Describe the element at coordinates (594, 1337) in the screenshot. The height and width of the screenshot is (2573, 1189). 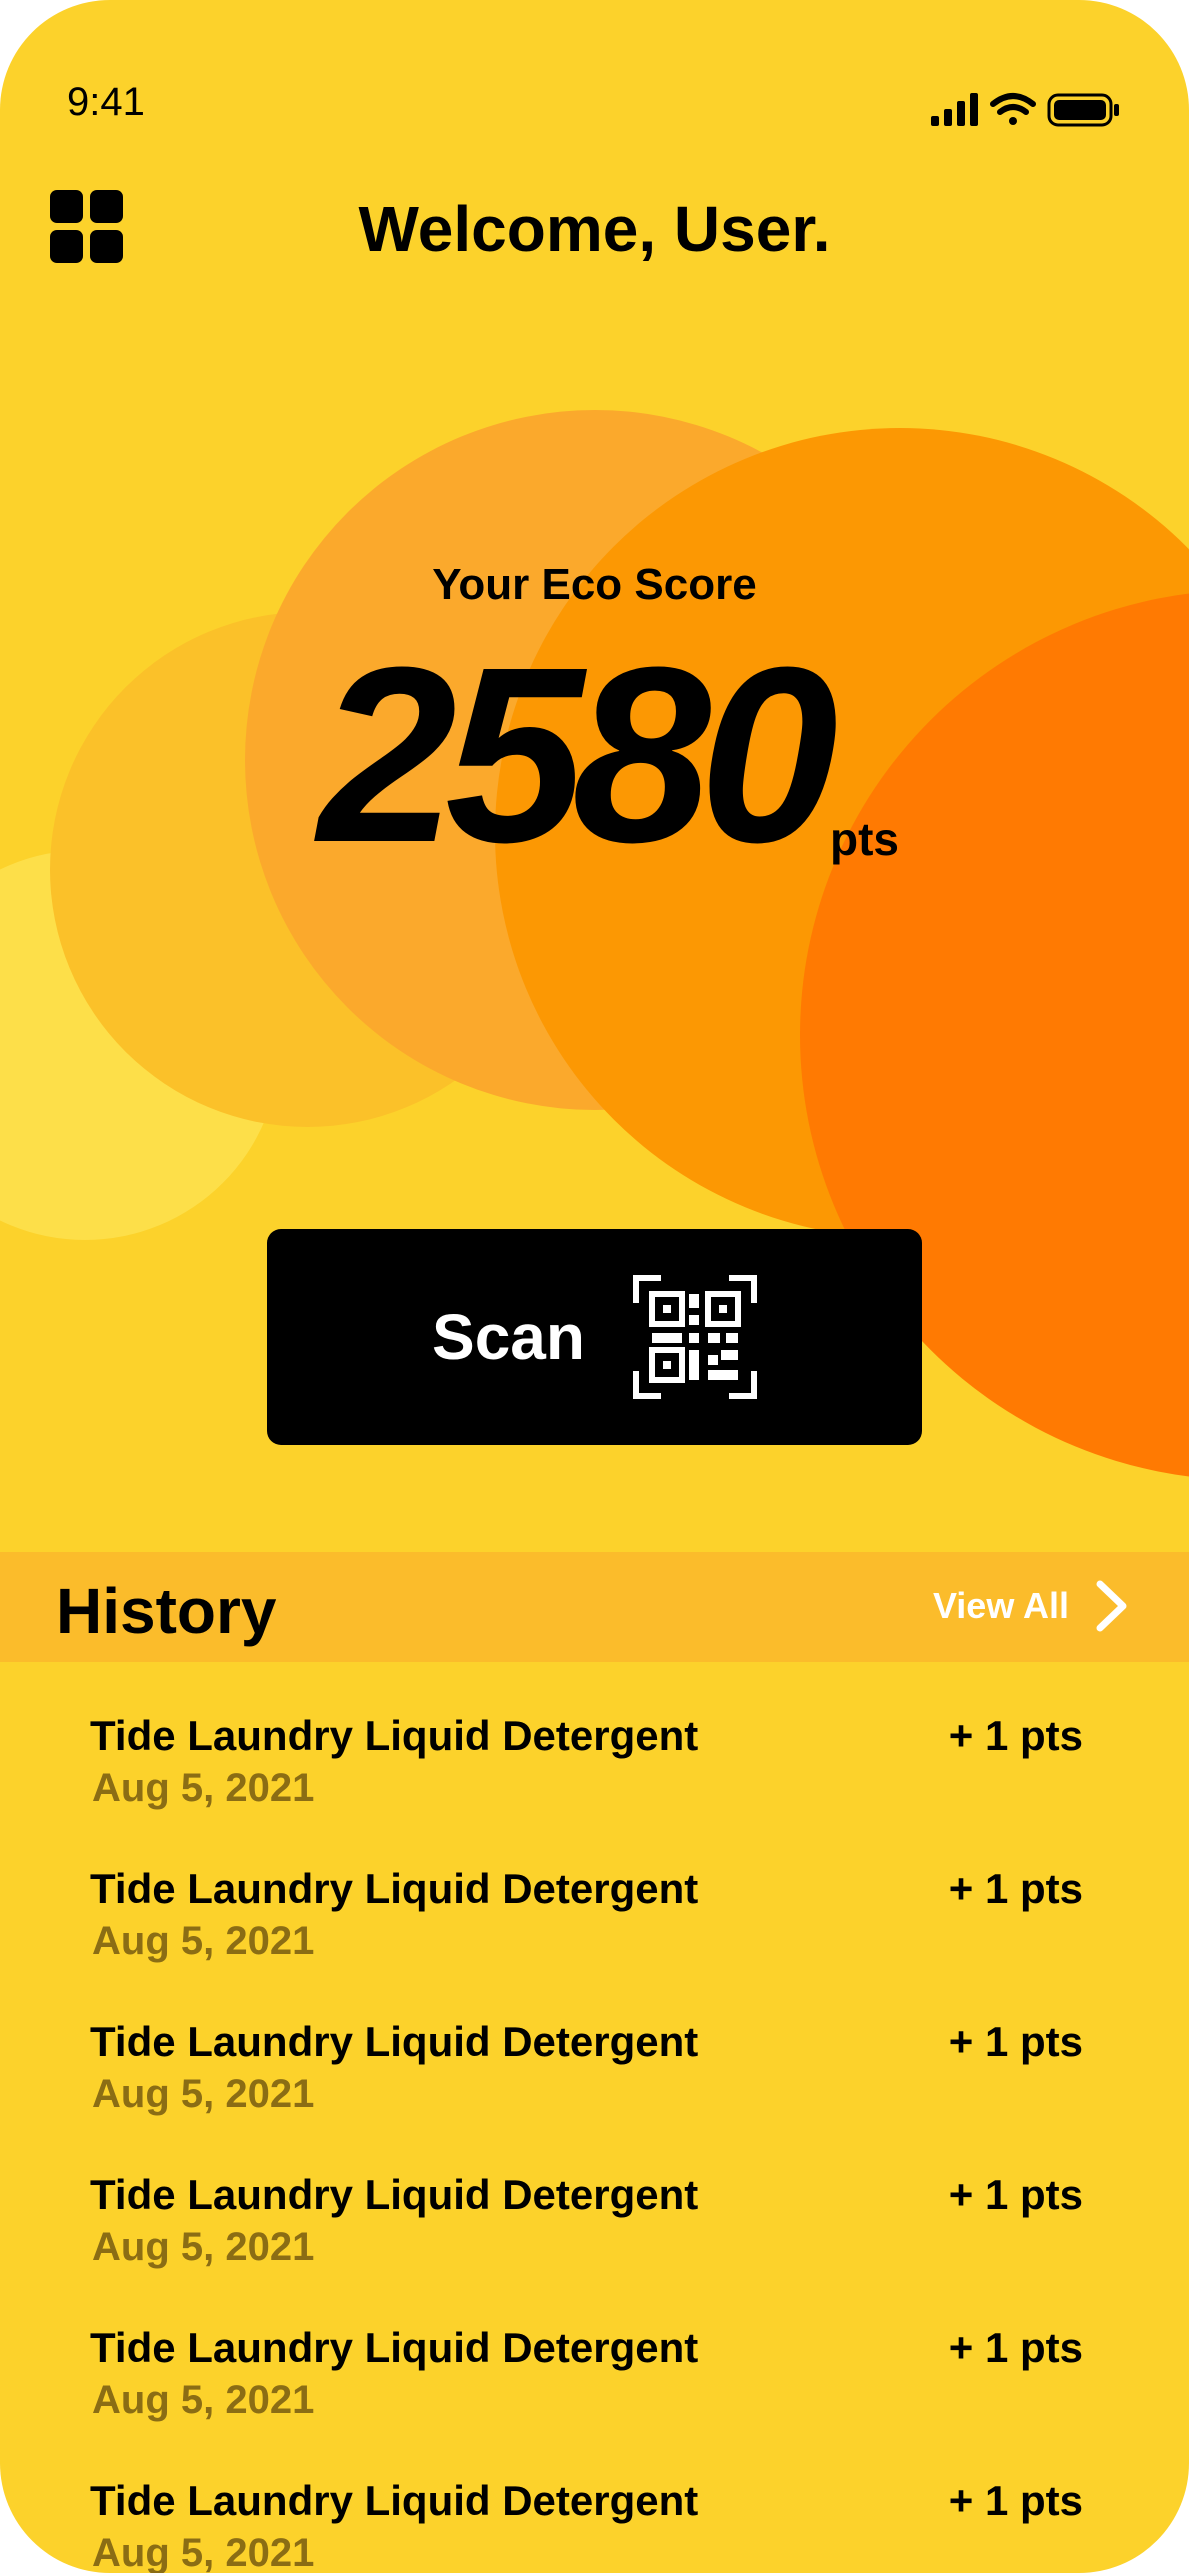
I see `scan-button: Scan` at that location.